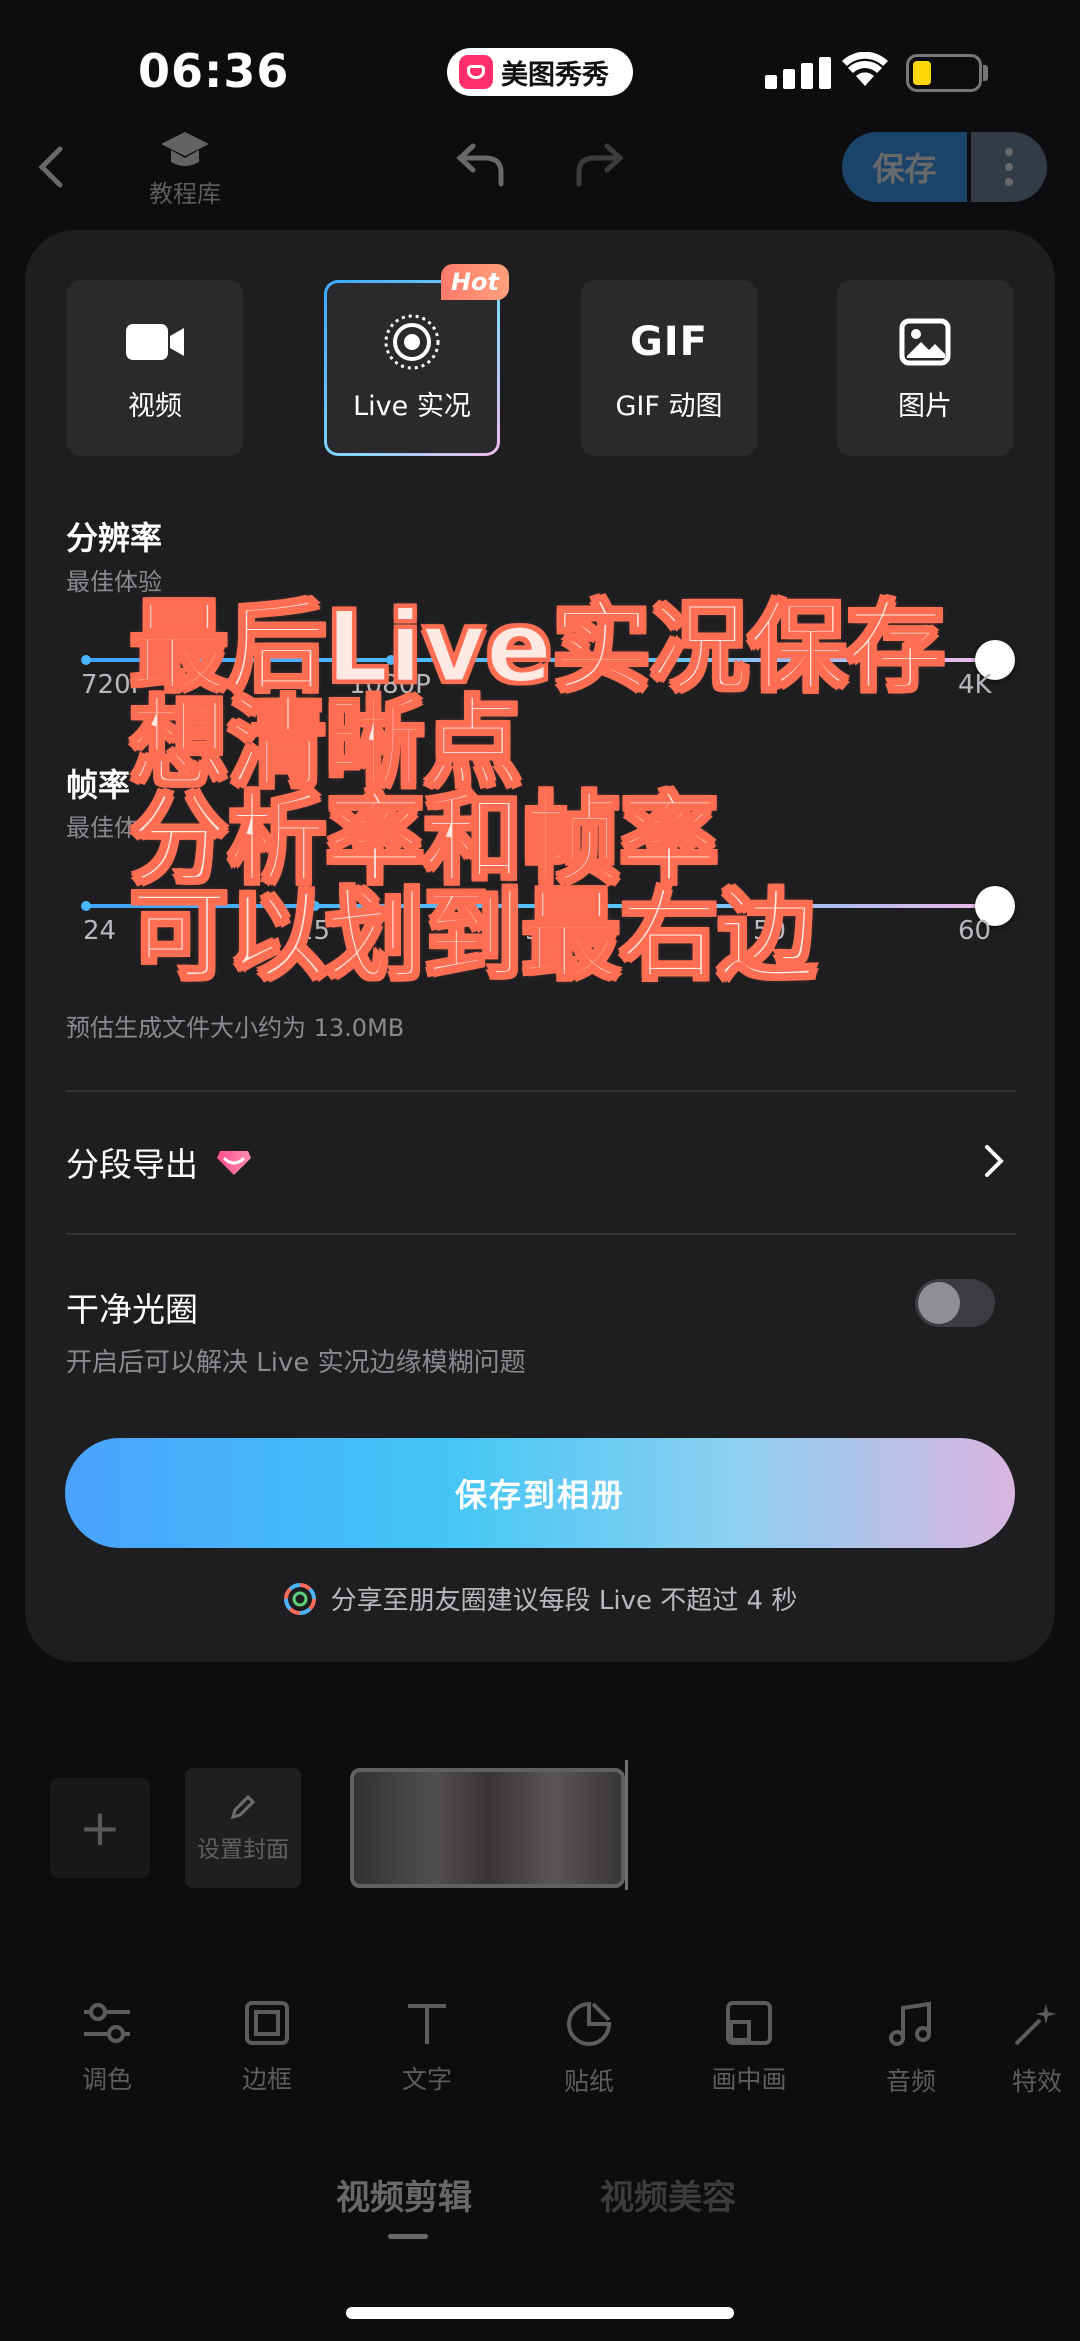 The width and height of the screenshot is (1080, 2341). I want to click on format-image: 图片, so click(925, 368).